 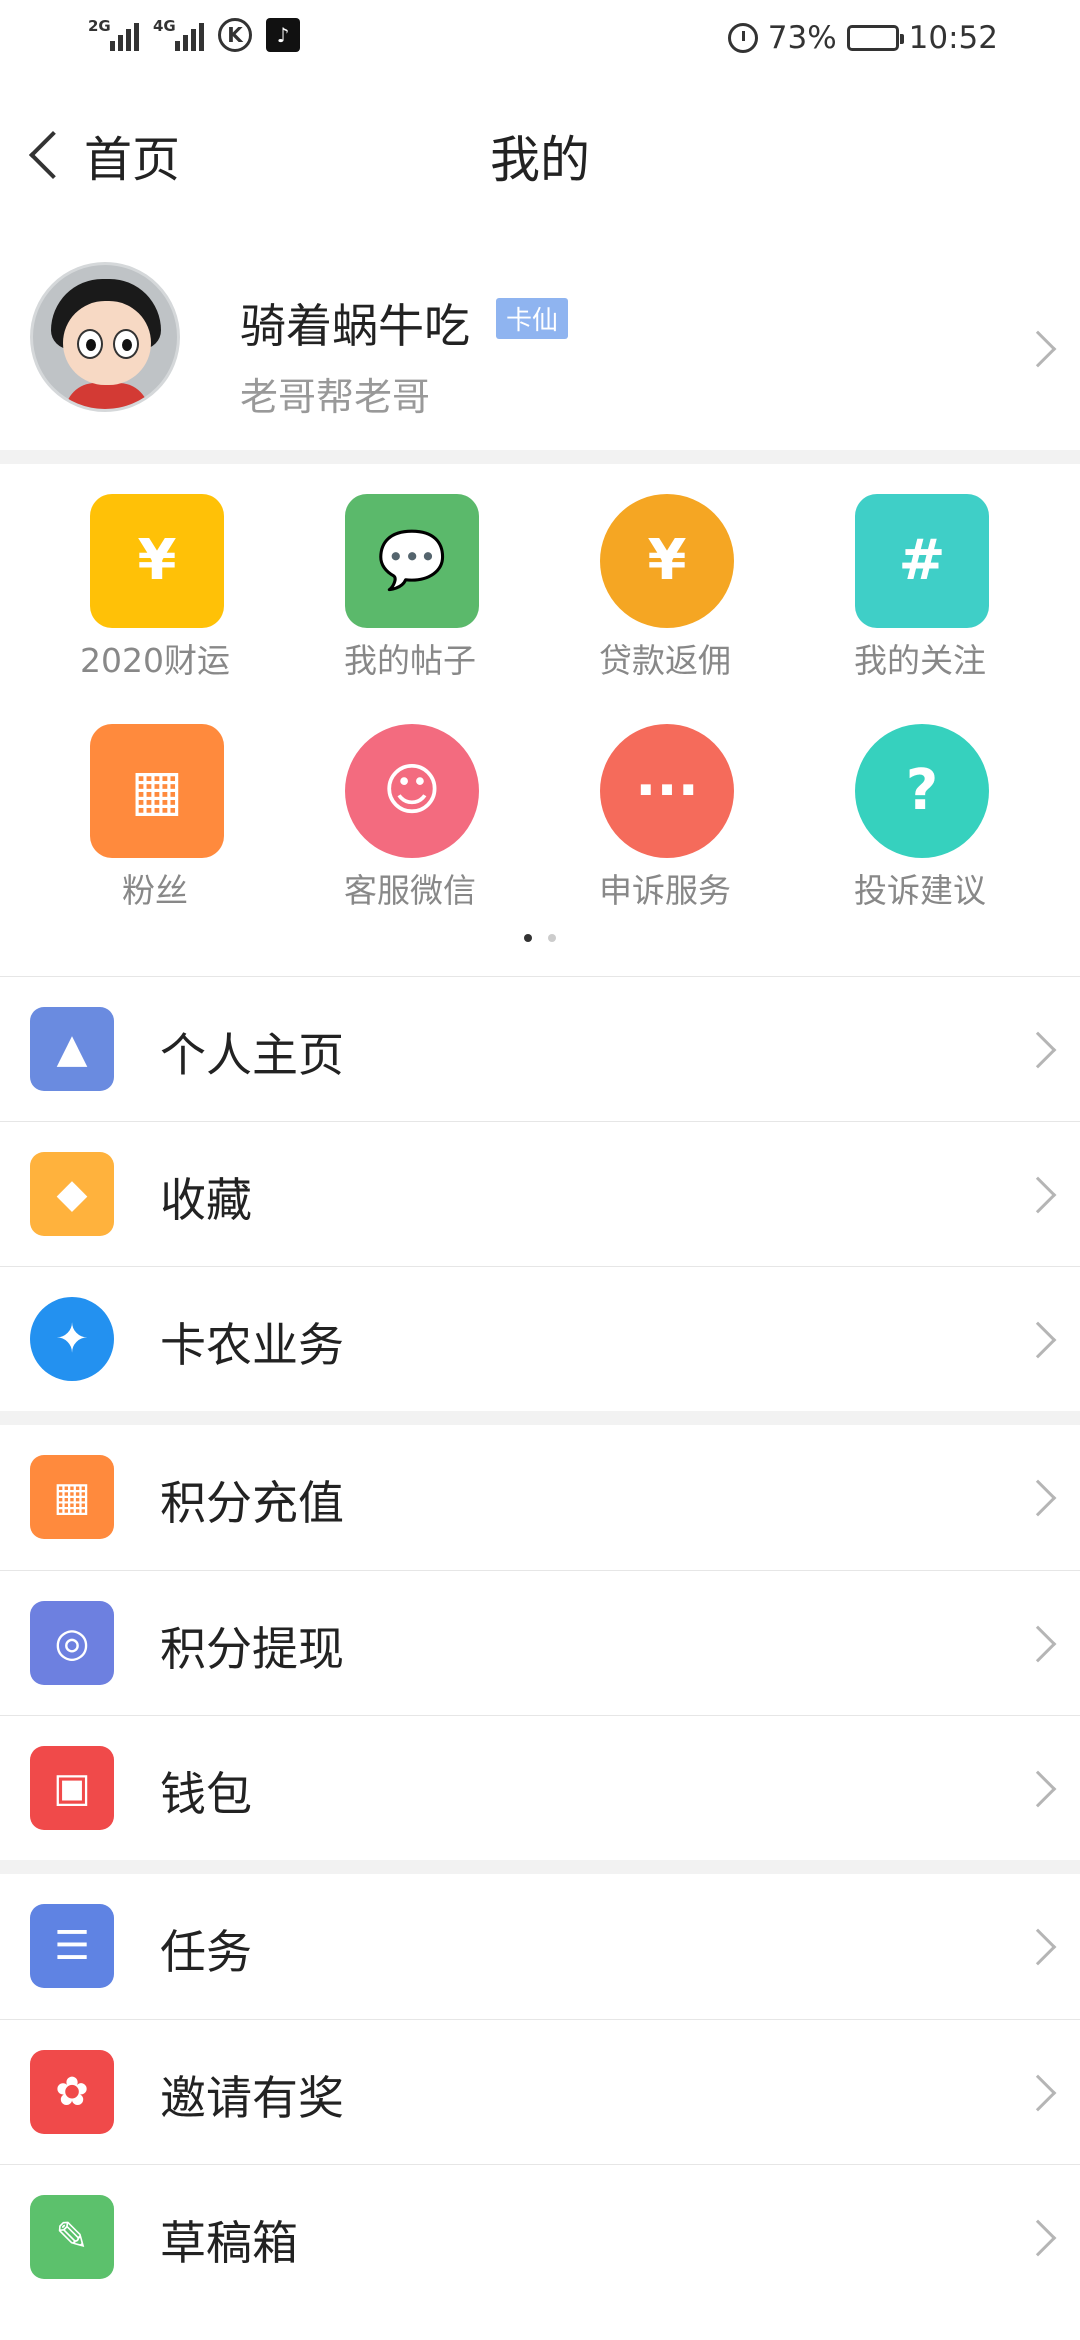 I want to click on list-item: ✦ 卡农业务, so click(x=540, y=1338).